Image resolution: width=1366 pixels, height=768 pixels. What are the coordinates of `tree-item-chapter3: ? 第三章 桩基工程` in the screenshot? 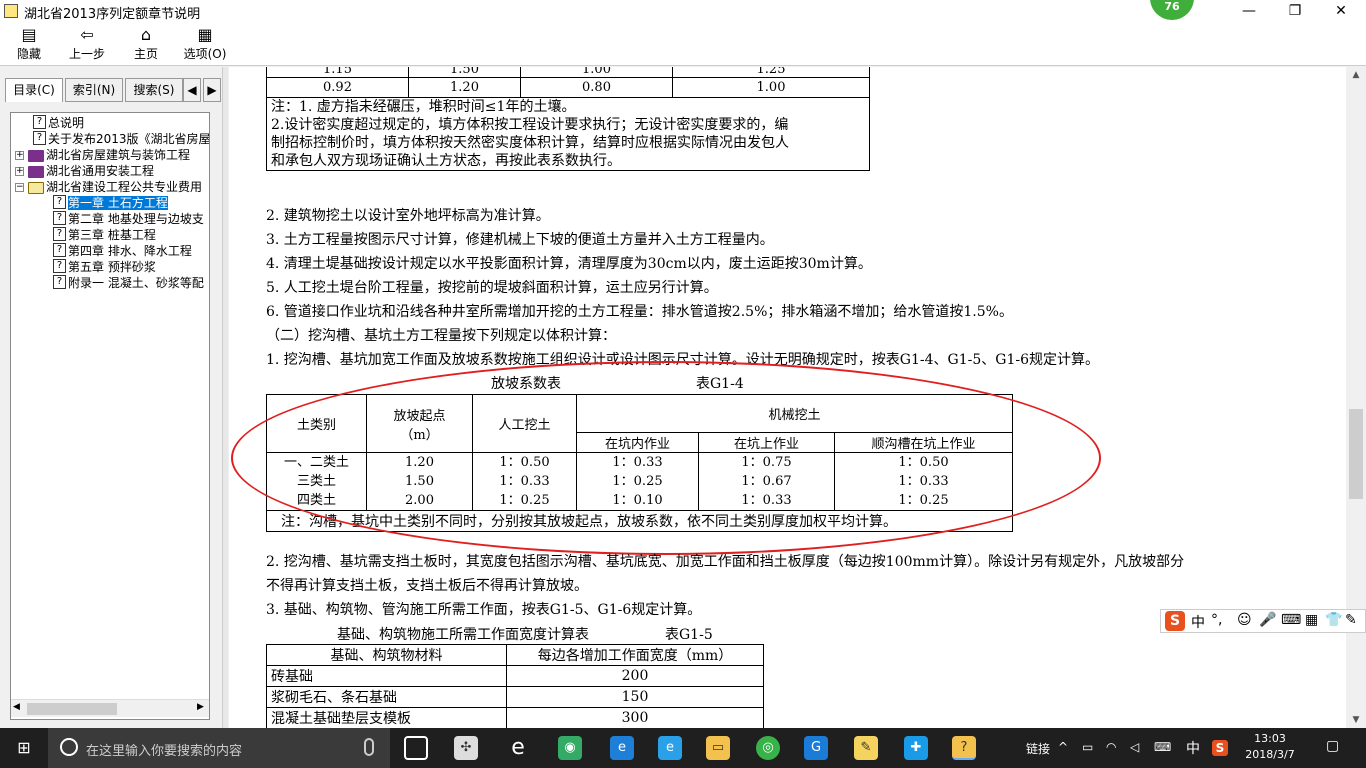 It's located at (104, 235).